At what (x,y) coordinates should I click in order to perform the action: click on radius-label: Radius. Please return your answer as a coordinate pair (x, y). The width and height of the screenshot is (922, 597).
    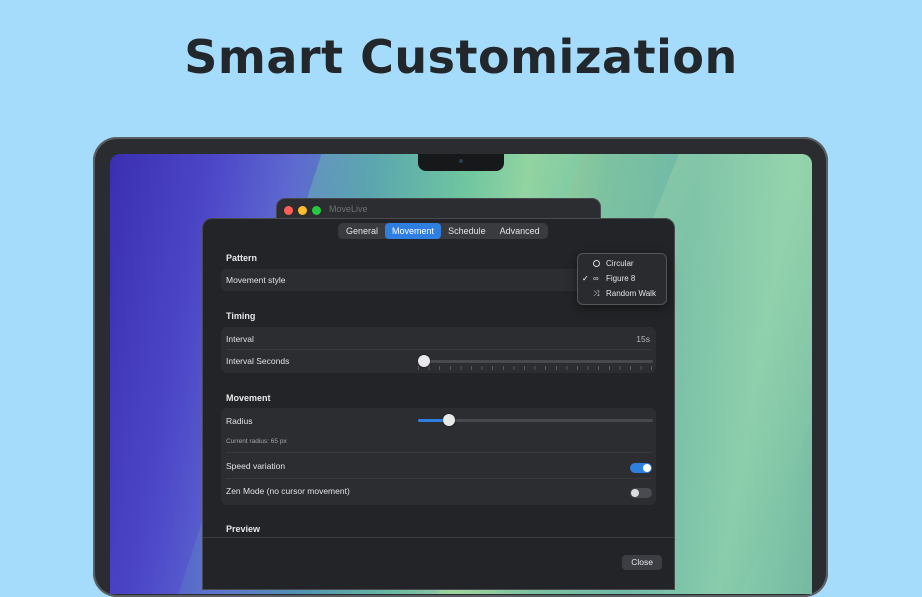
    Looking at the image, I should click on (239, 421).